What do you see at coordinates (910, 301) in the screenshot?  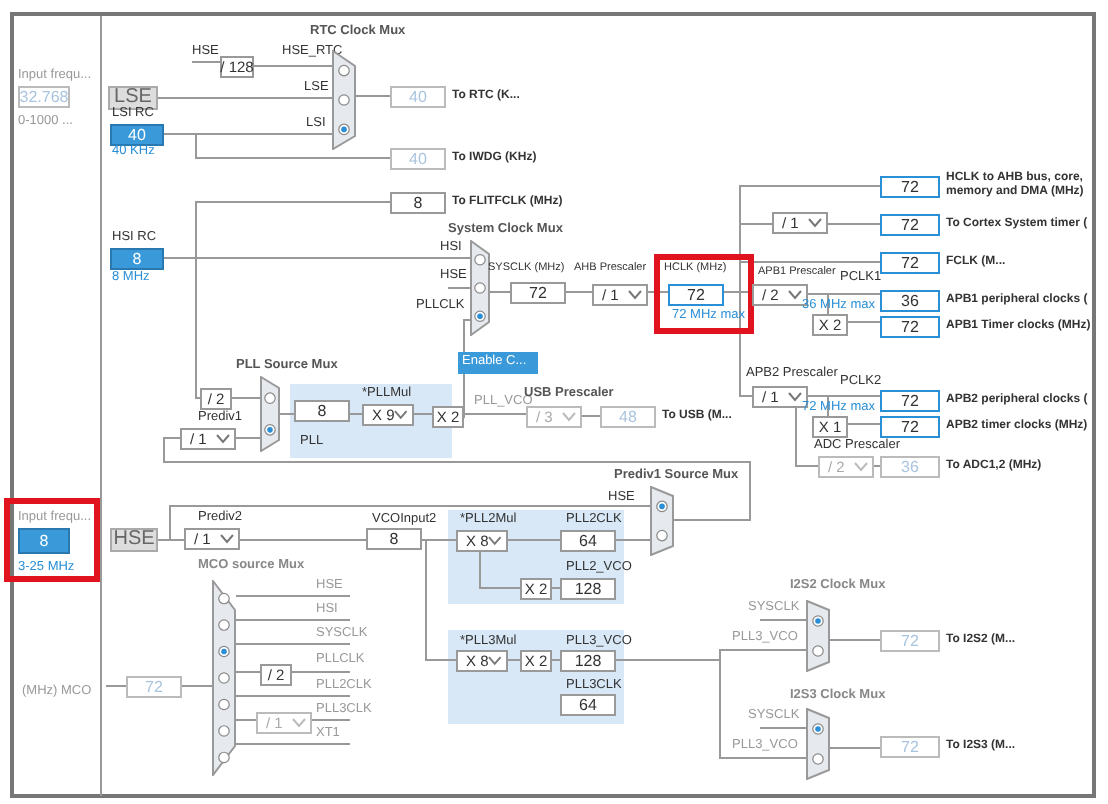 I see `value-field: 36` at bounding box center [910, 301].